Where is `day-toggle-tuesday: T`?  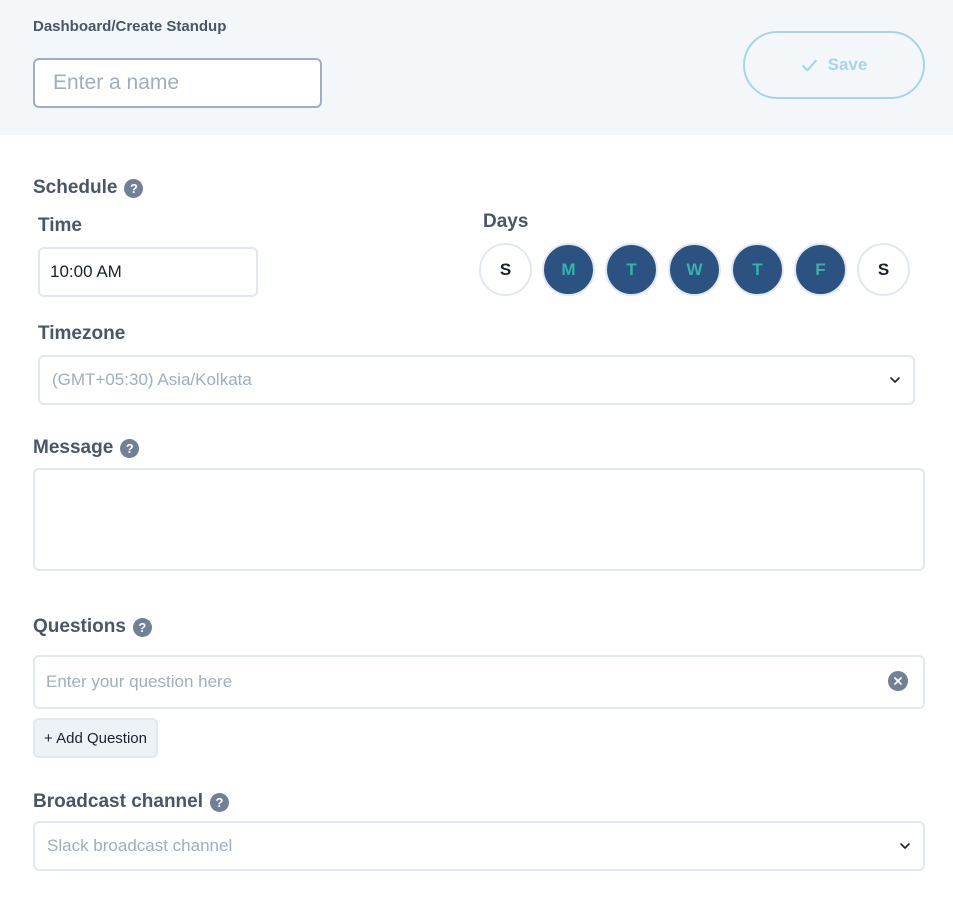 day-toggle-tuesday: T is located at coordinates (631, 269).